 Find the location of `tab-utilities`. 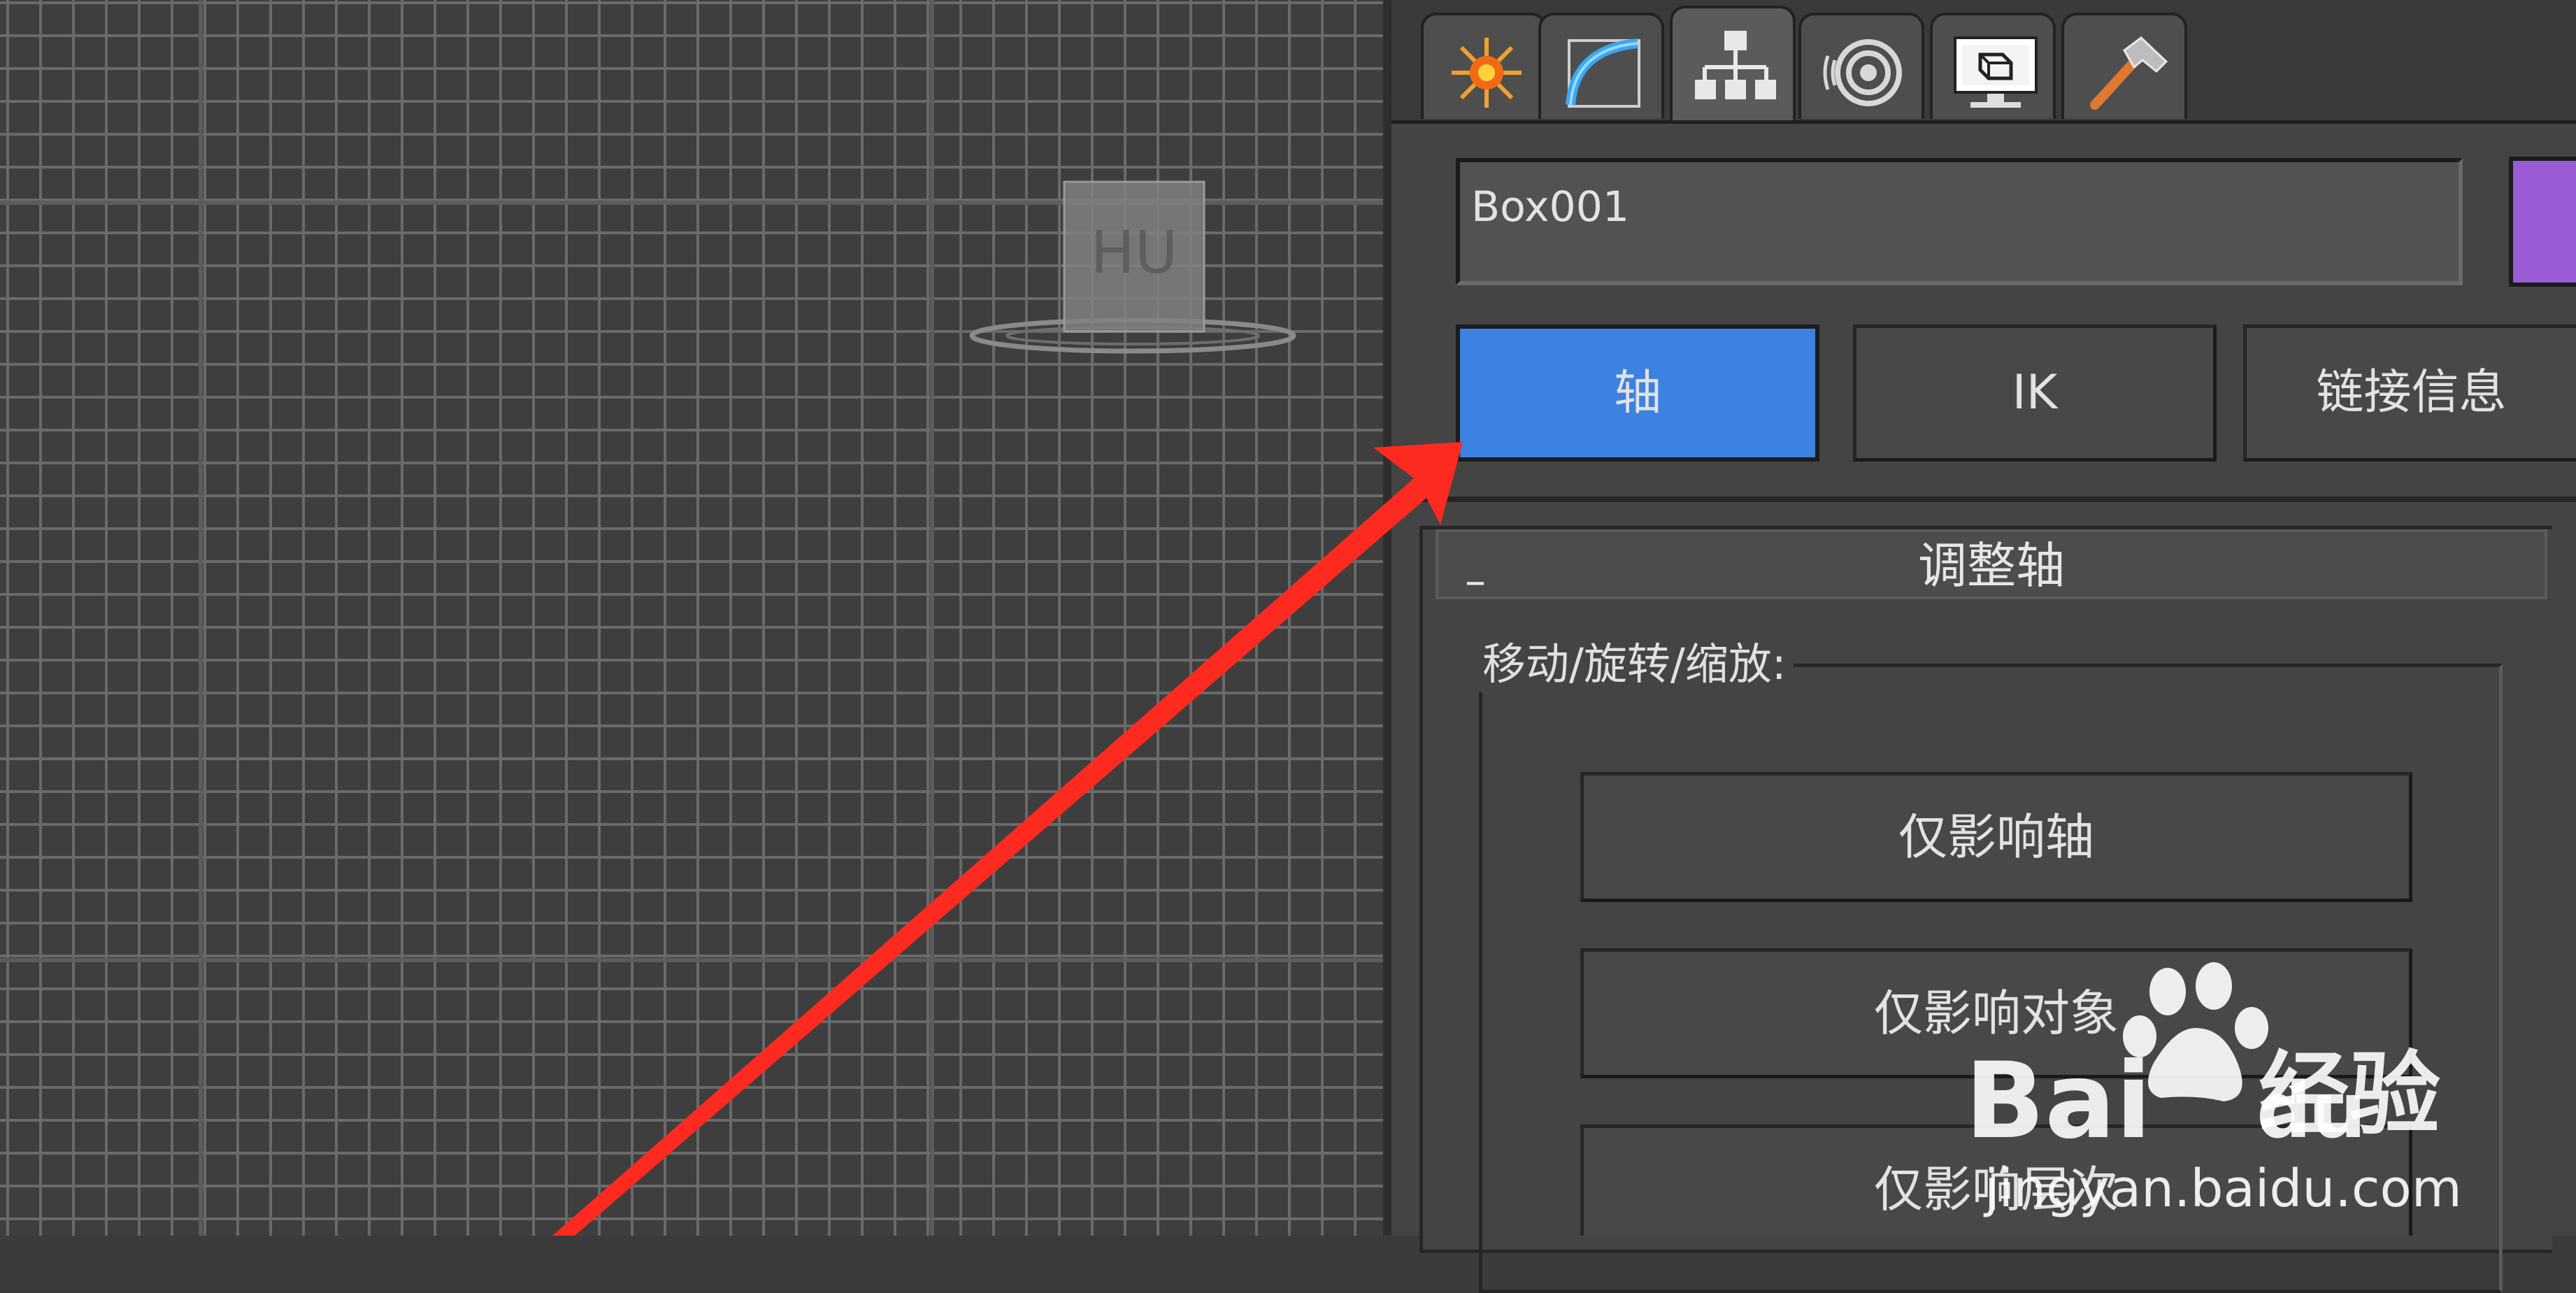

tab-utilities is located at coordinates (2124, 66).